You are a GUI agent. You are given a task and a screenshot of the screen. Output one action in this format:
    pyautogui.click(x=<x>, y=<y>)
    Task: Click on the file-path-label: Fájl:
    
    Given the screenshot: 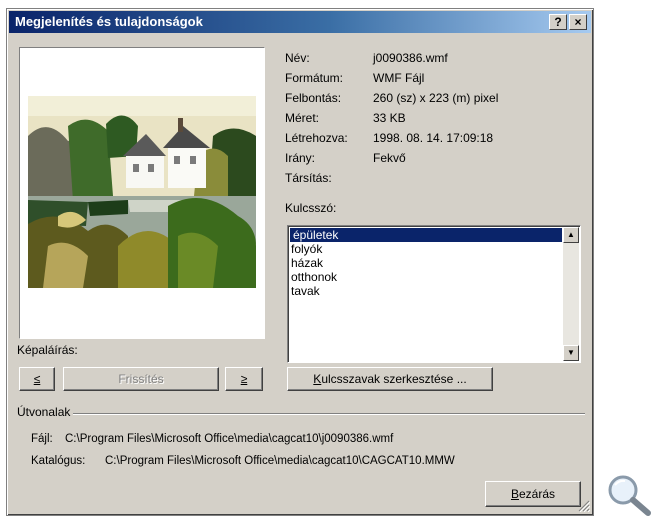 What is the action you would take?
    pyautogui.click(x=42, y=439)
    